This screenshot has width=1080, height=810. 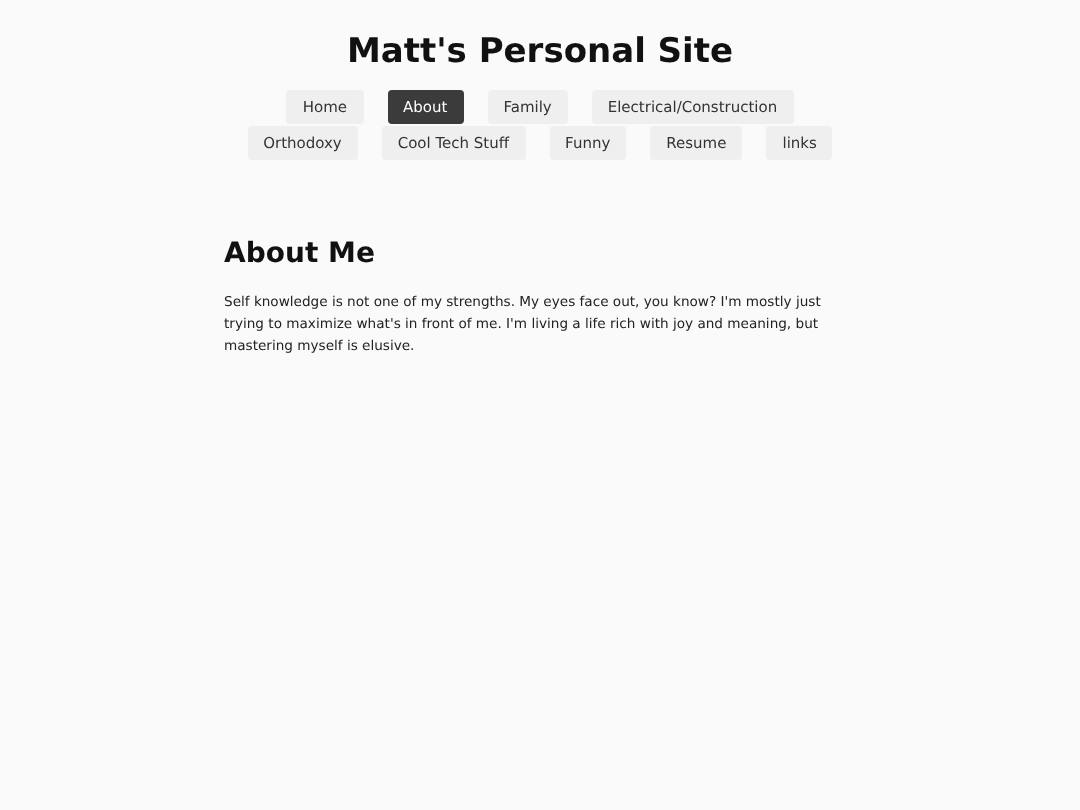 What do you see at coordinates (300, 254) in the screenshot?
I see `section-heading: About Me` at bounding box center [300, 254].